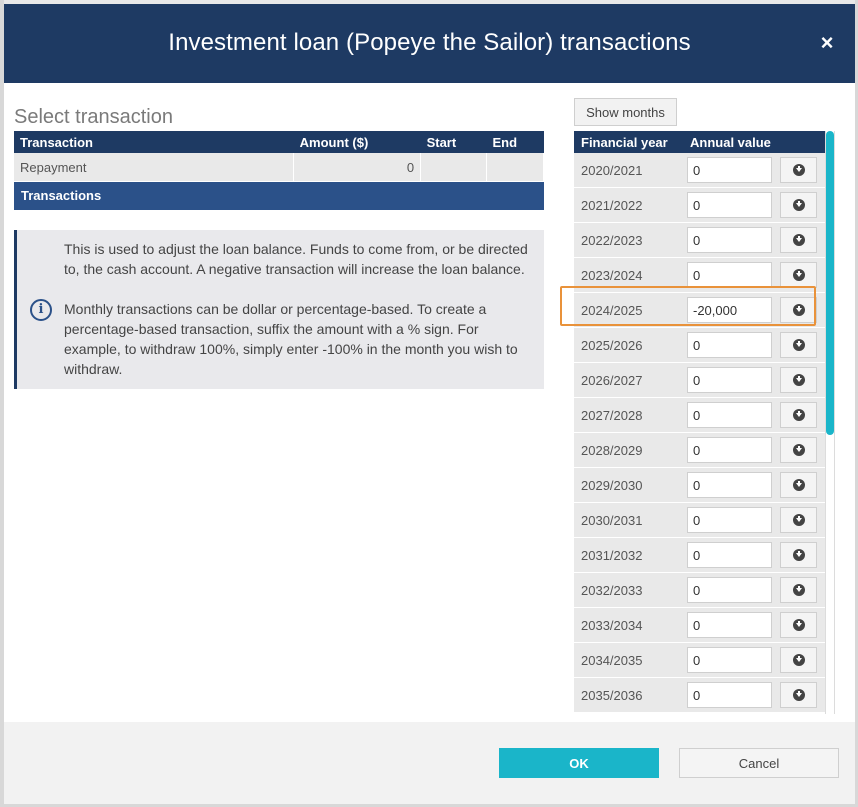 This screenshot has height=807, width=858. I want to click on table-row: 2035/2036, so click(699, 695).